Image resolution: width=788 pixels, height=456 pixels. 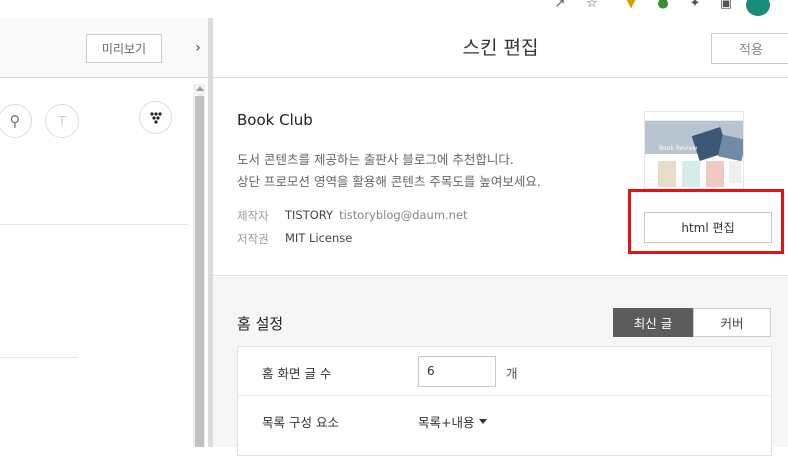 I want to click on skin-name: Book Club, so click(x=275, y=120).